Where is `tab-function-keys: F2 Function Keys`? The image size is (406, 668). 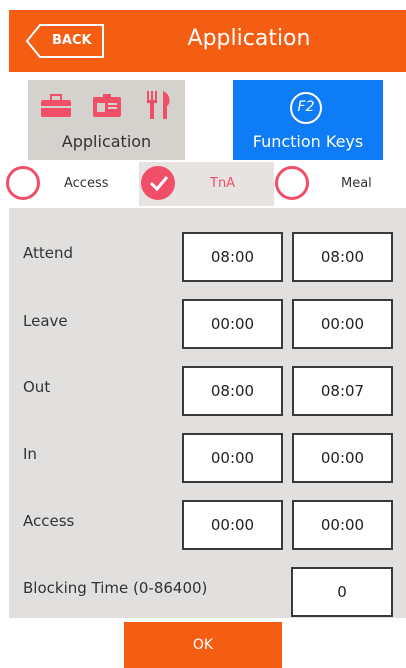
tab-function-keys: F2 Function Keys is located at coordinates (308, 120).